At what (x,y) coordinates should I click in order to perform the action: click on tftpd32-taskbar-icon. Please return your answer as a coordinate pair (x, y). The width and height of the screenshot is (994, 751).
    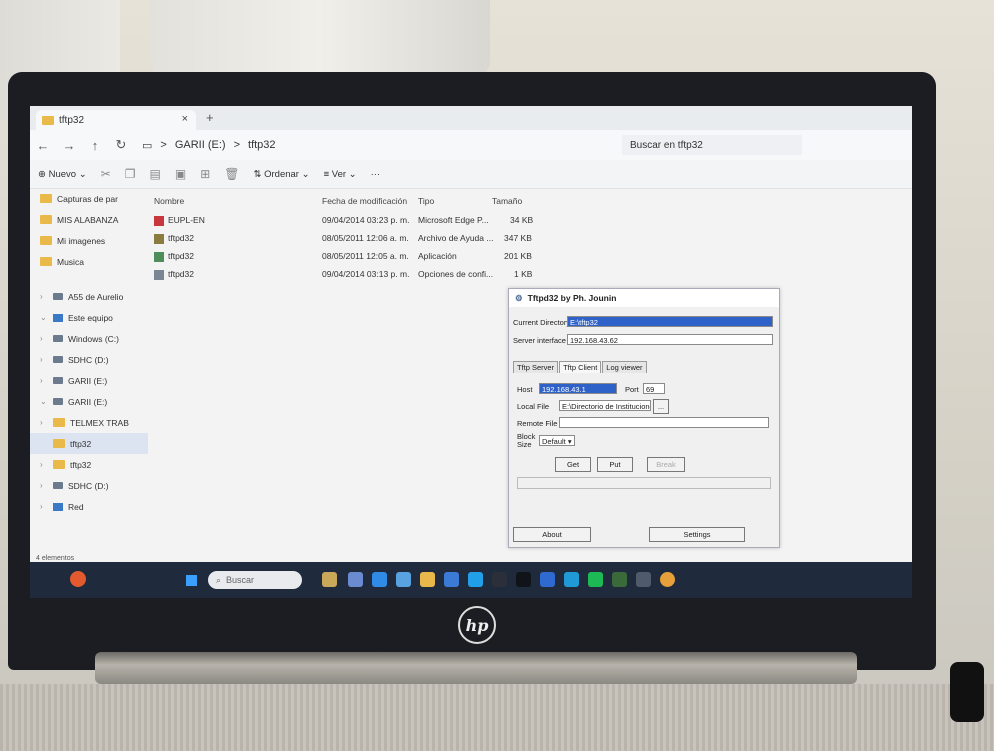
    Looking at the image, I should click on (619, 579).